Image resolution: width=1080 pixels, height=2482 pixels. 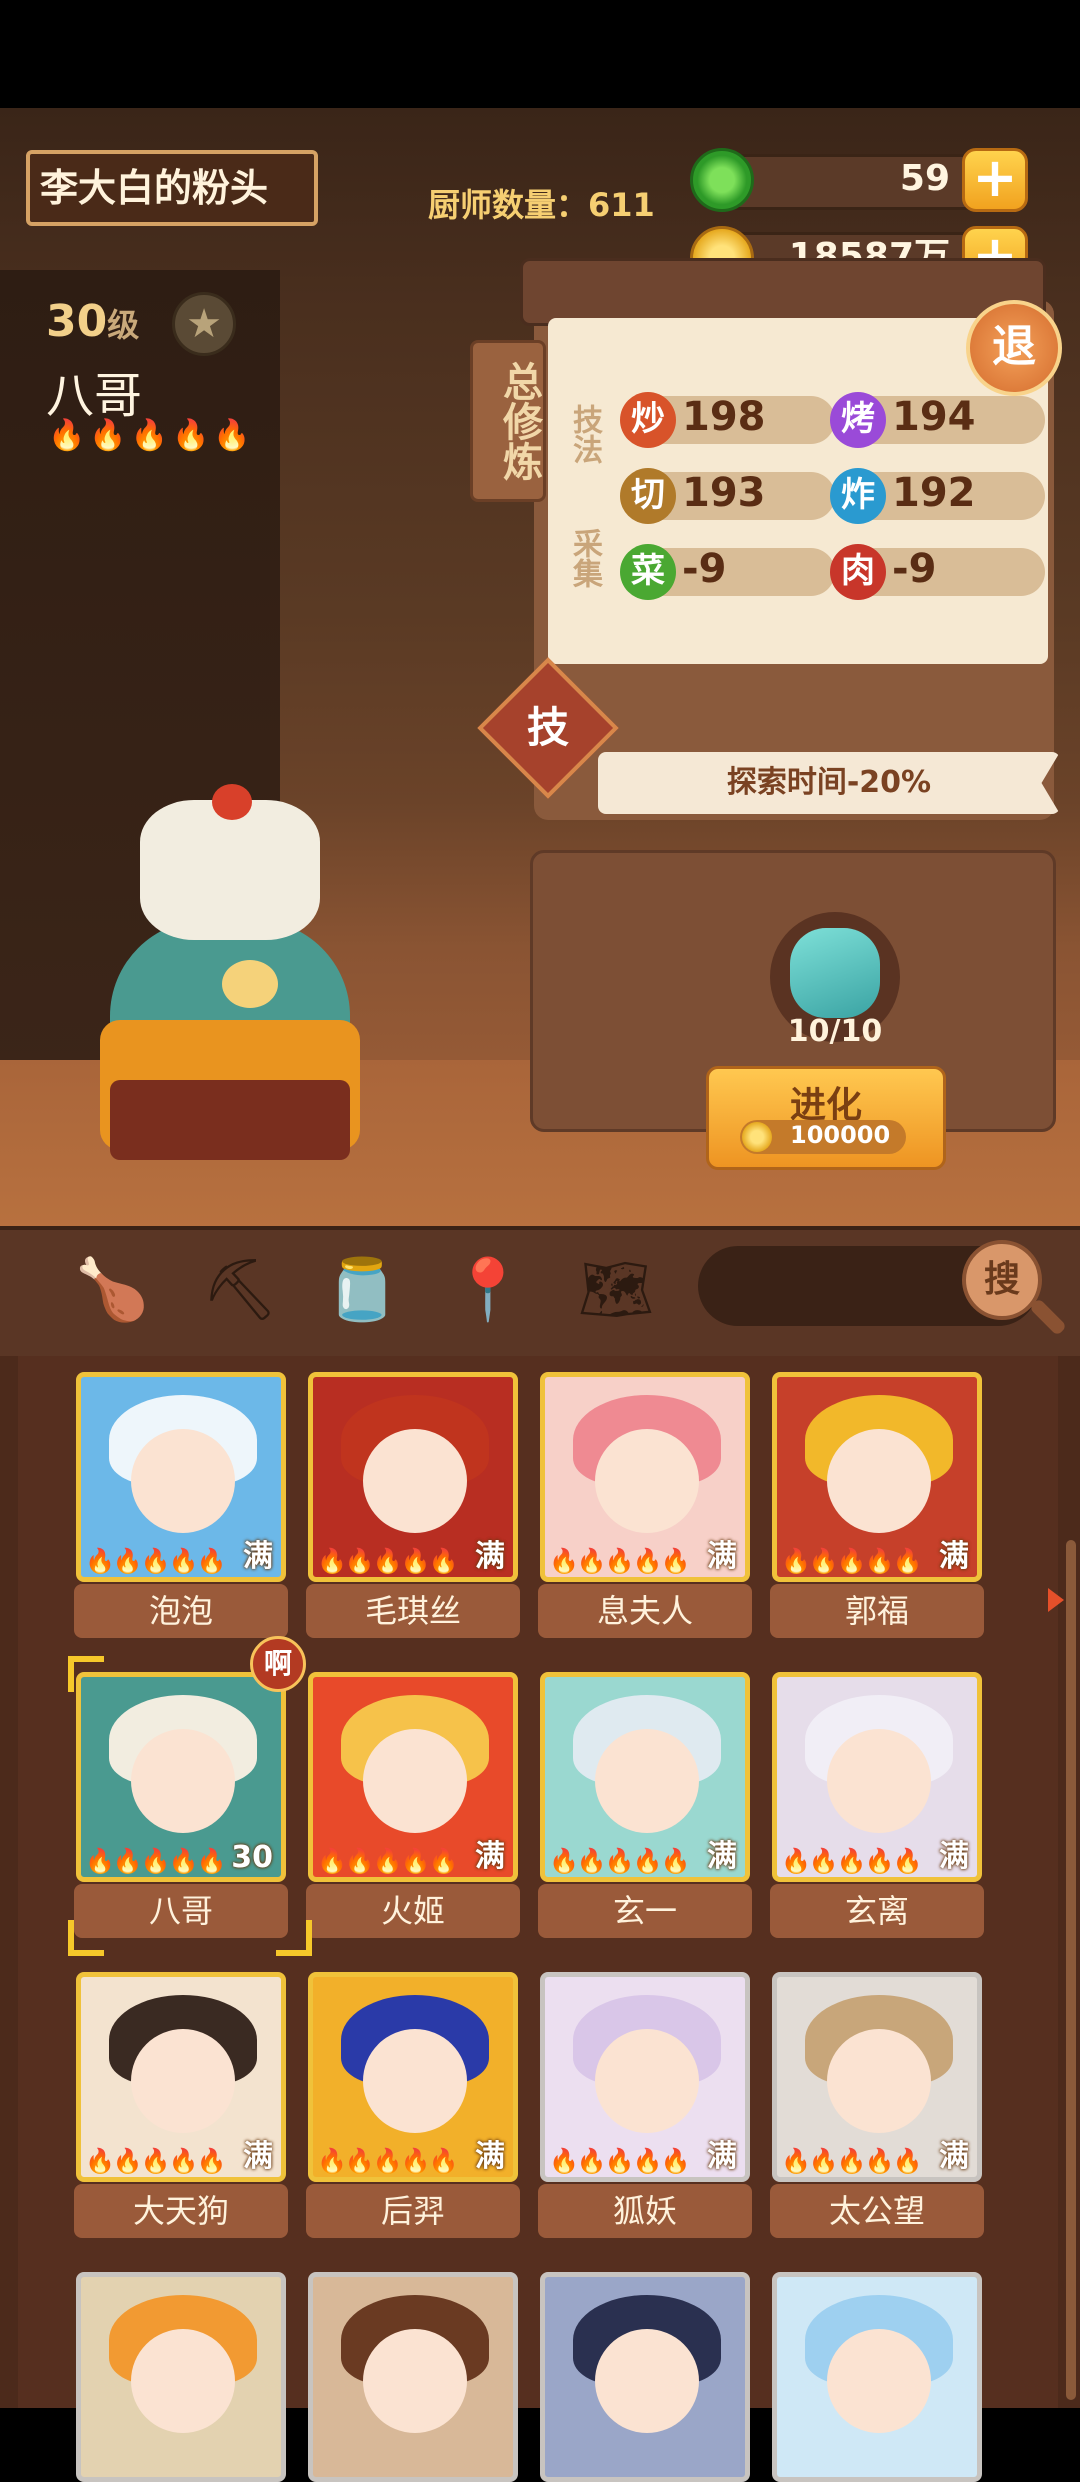 I want to click on jade-icon, so click(x=722, y=180).